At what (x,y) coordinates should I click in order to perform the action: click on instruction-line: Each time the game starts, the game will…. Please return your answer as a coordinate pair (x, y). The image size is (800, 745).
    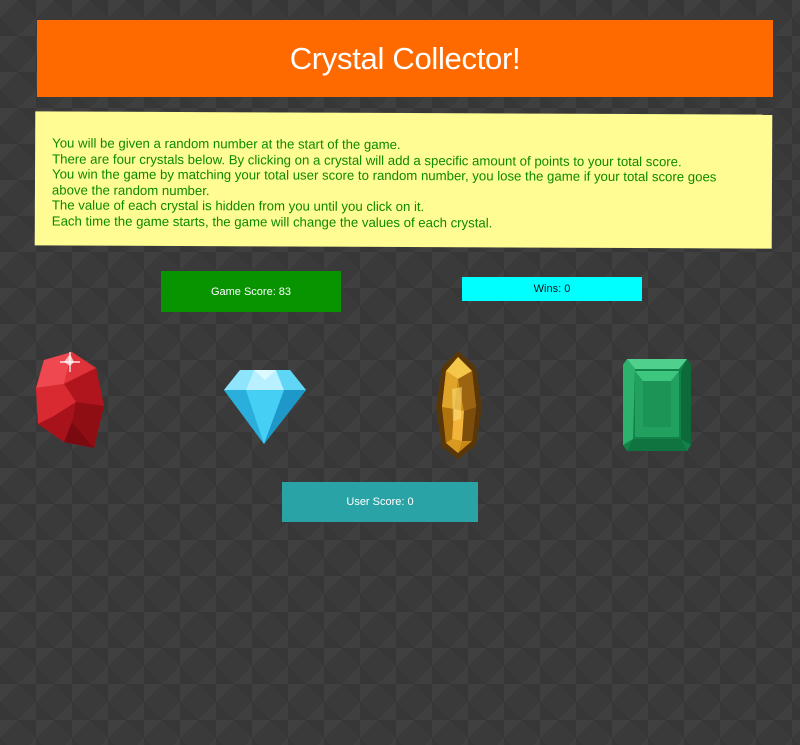
    Looking at the image, I should click on (272, 222).